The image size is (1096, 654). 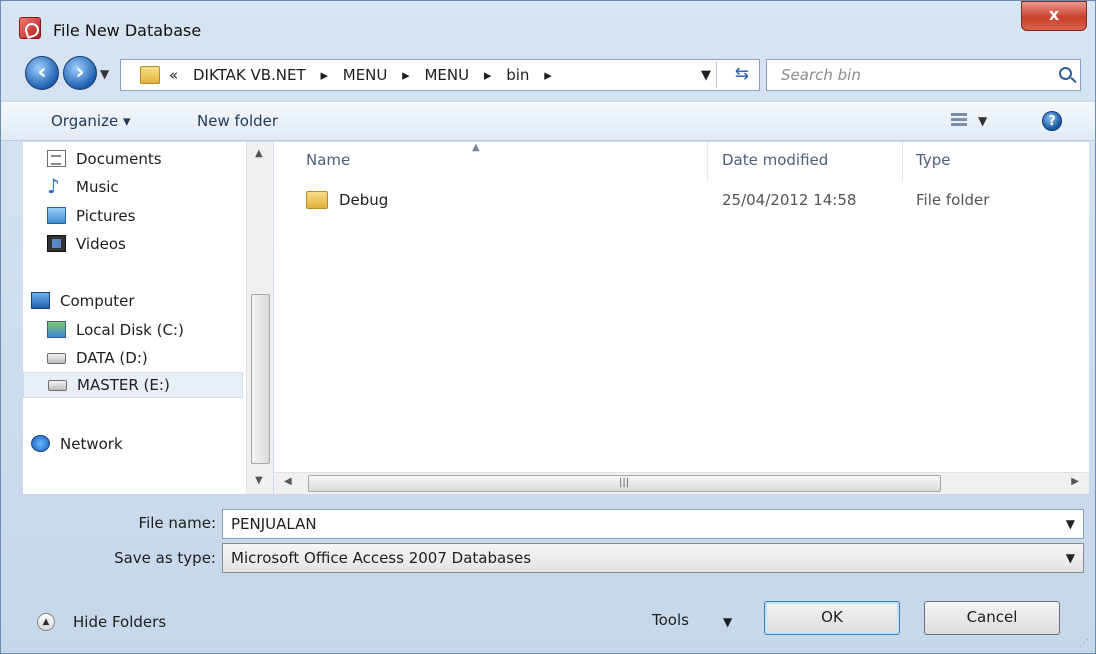 I want to click on nav-item-label: Computer, so click(x=97, y=301).